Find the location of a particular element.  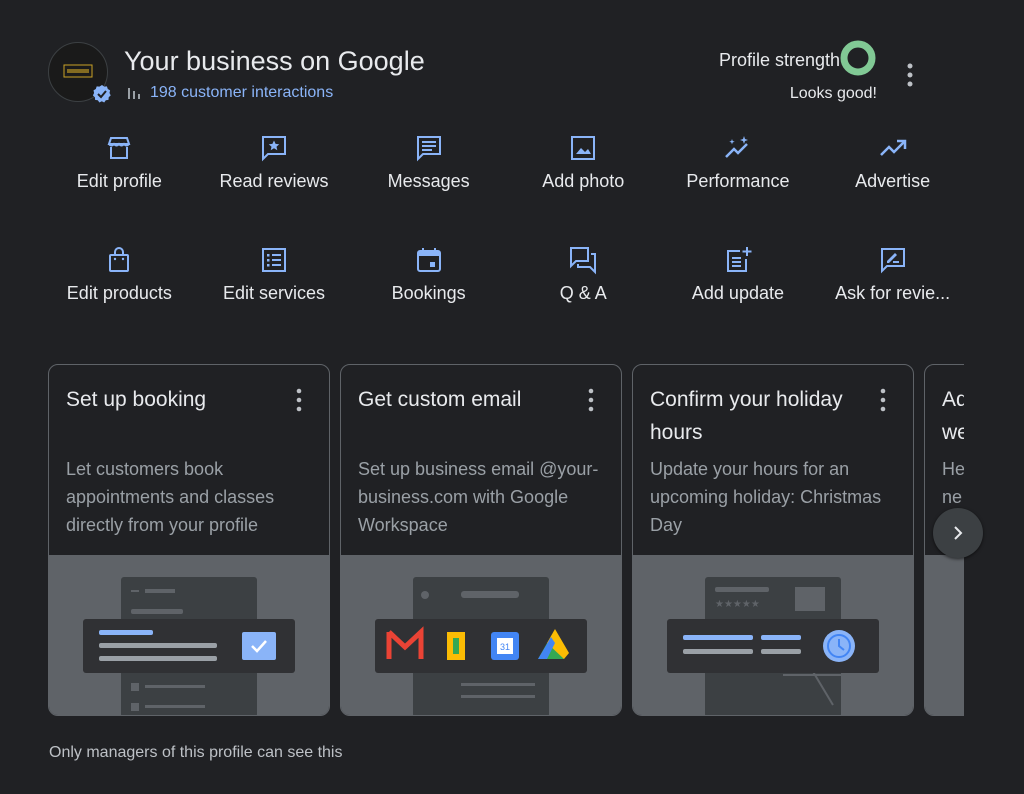

more-options-icon is located at coordinates (910, 75).